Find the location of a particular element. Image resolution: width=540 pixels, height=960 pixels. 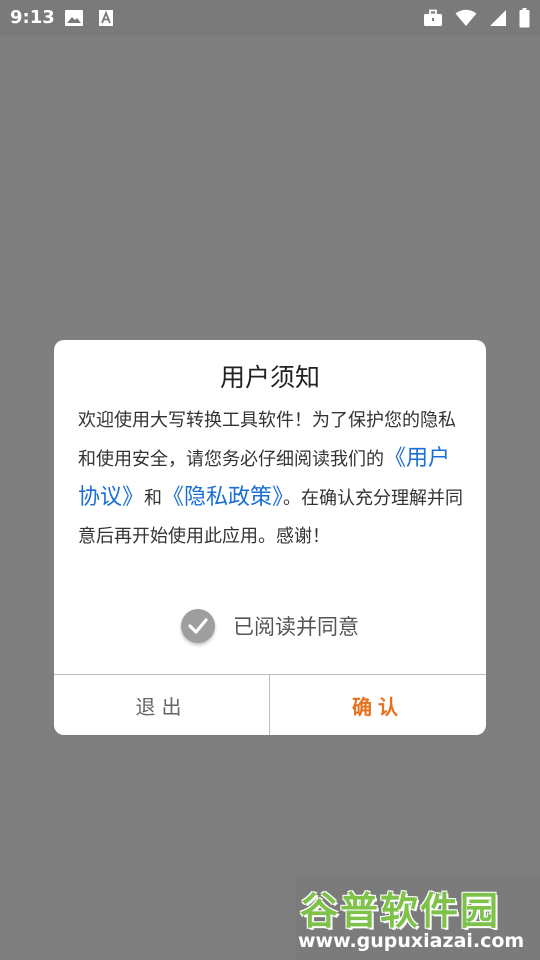

text-icon is located at coordinates (106, 18).